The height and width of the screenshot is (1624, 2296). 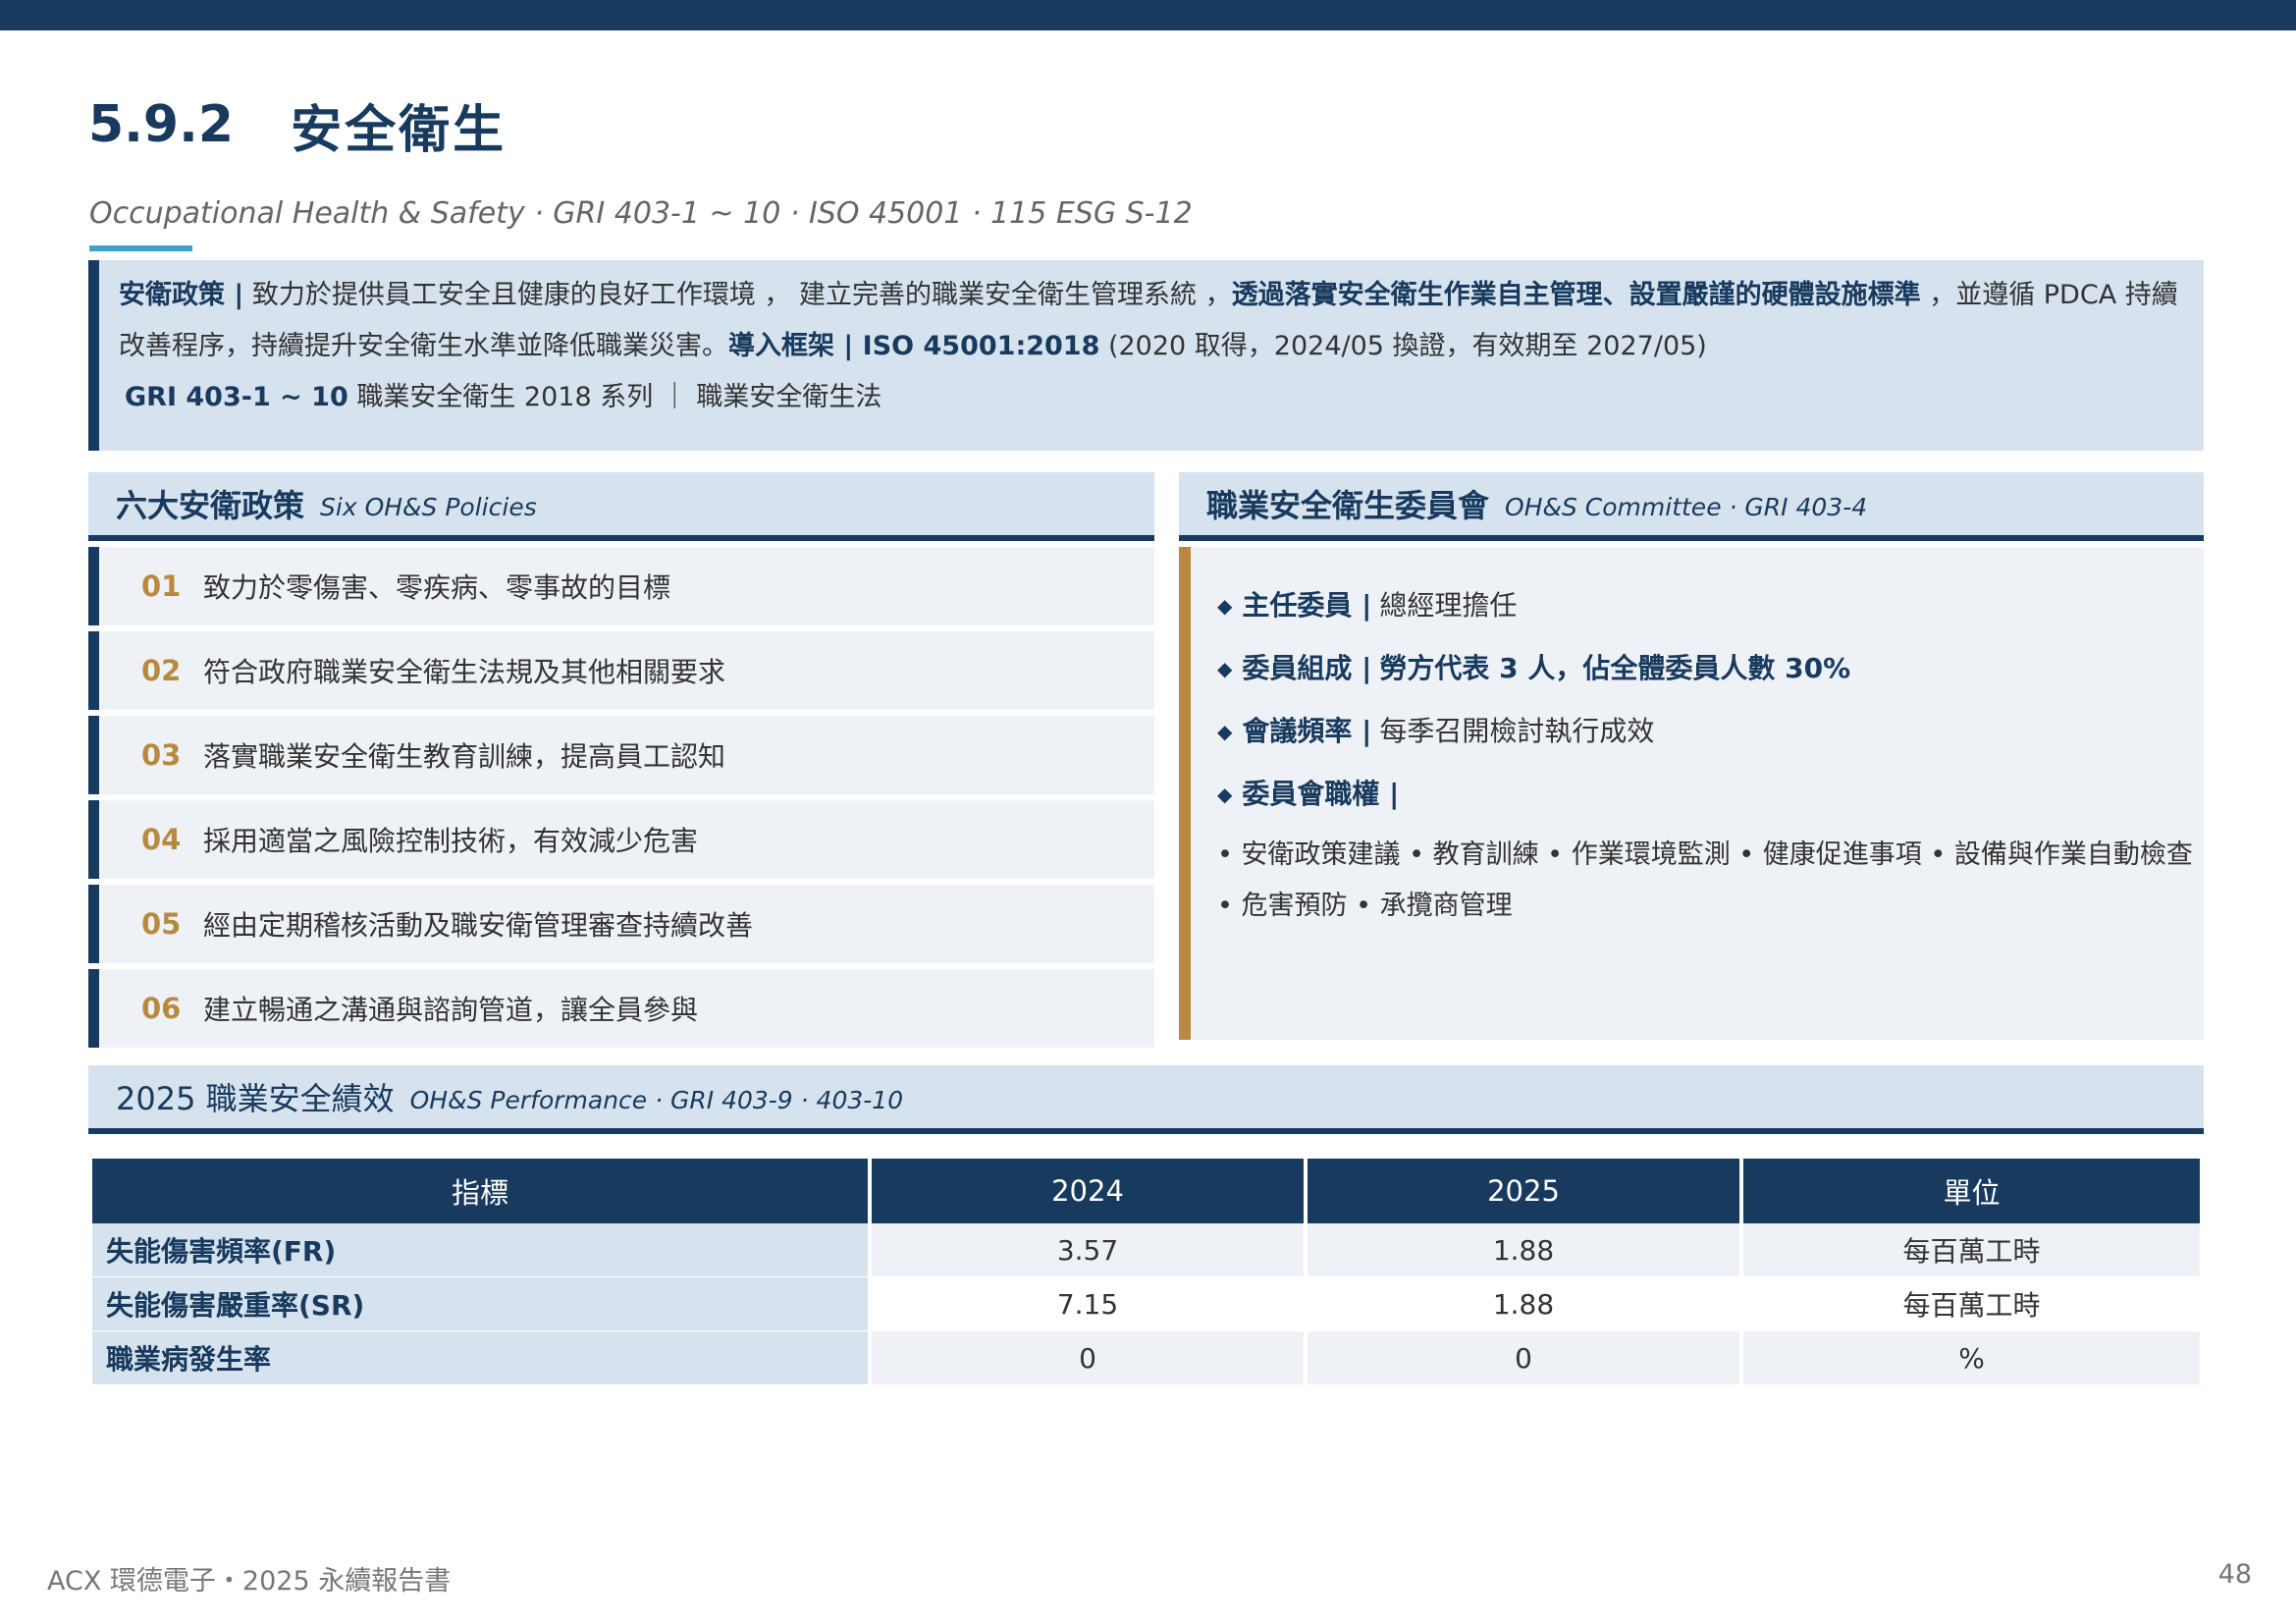 What do you see at coordinates (1088, 1304) in the screenshot?
I see `value-2024-cell: 7.15` at bounding box center [1088, 1304].